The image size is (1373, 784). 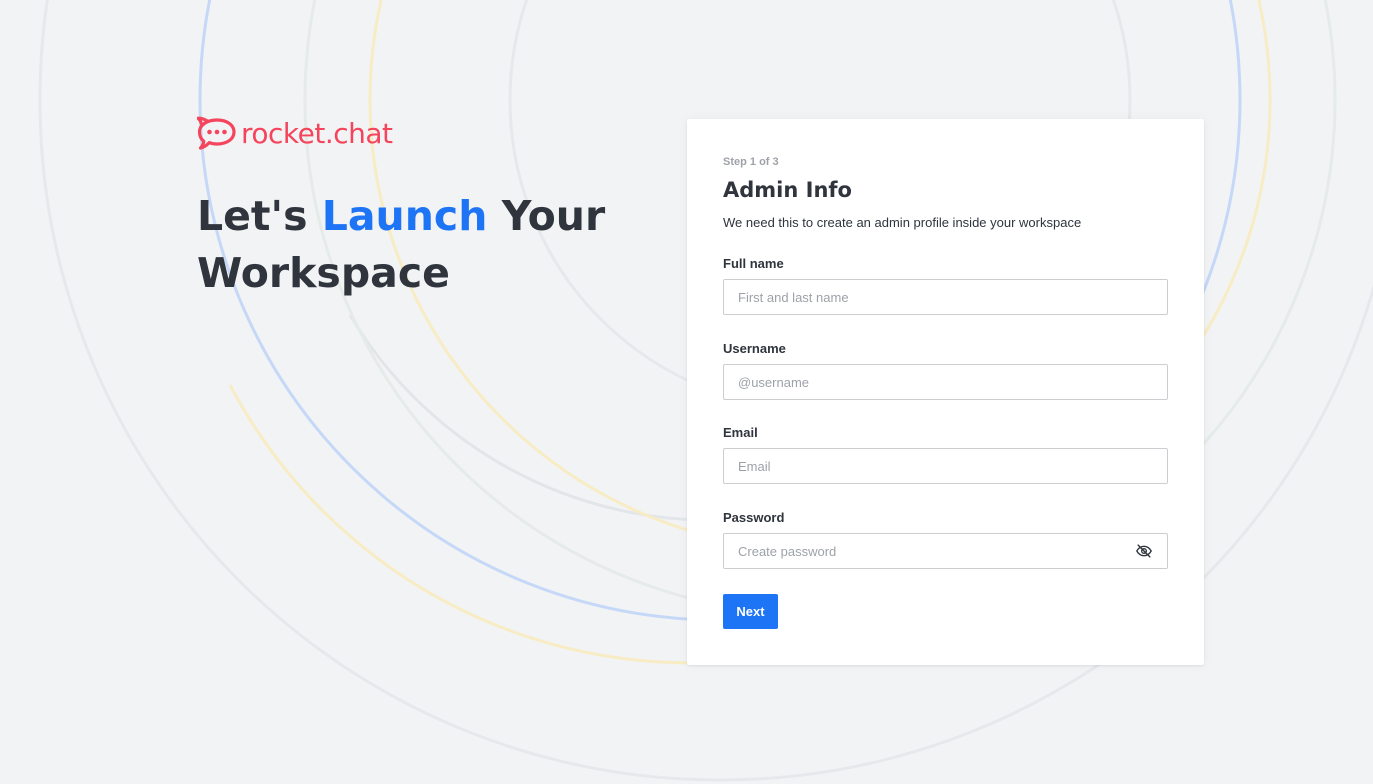 I want to click on fullname-field: Full name, so click(x=945, y=285).